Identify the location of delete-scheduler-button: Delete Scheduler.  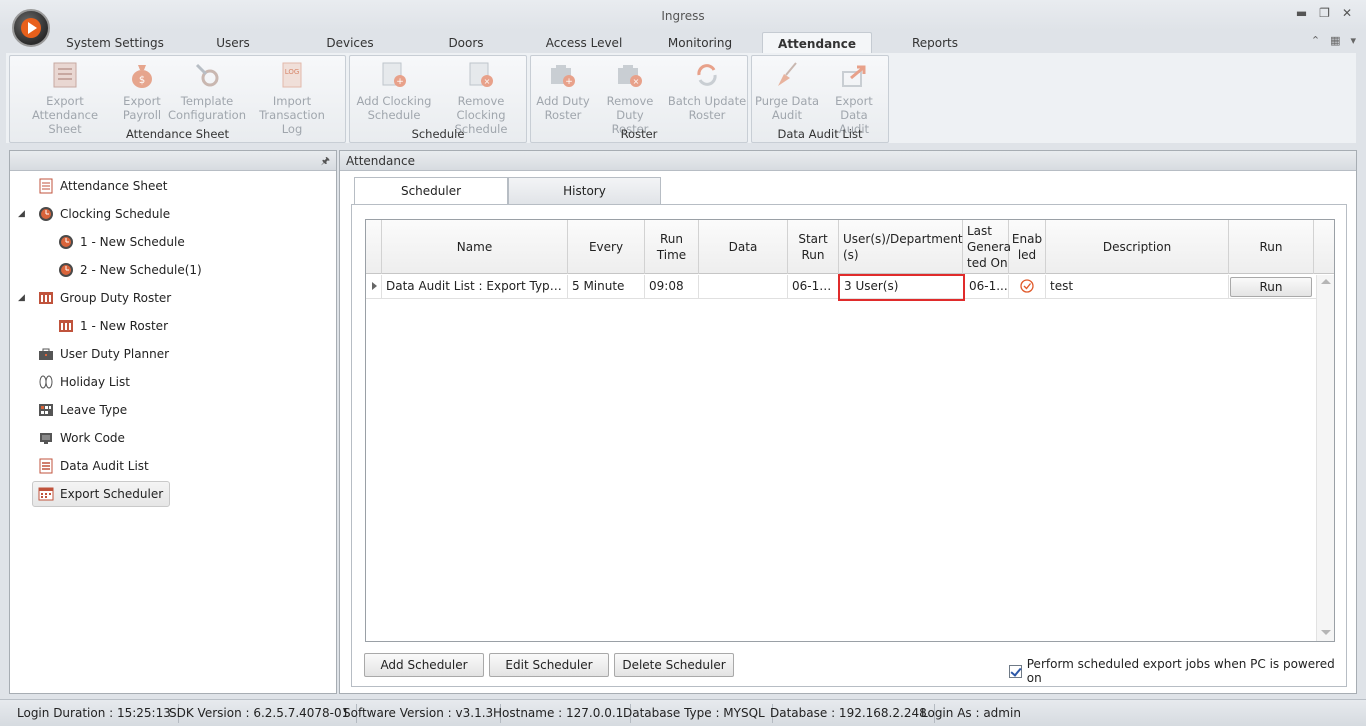
(674, 665).